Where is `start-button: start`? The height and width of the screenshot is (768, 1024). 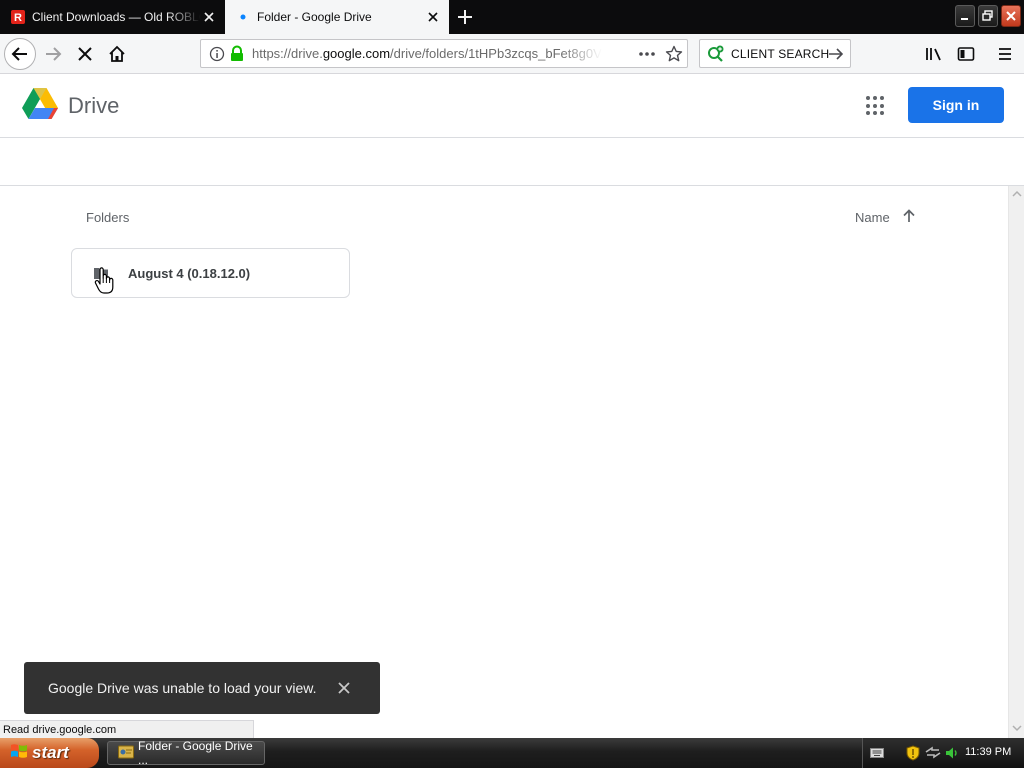
start-button: start is located at coordinates (49, 753).